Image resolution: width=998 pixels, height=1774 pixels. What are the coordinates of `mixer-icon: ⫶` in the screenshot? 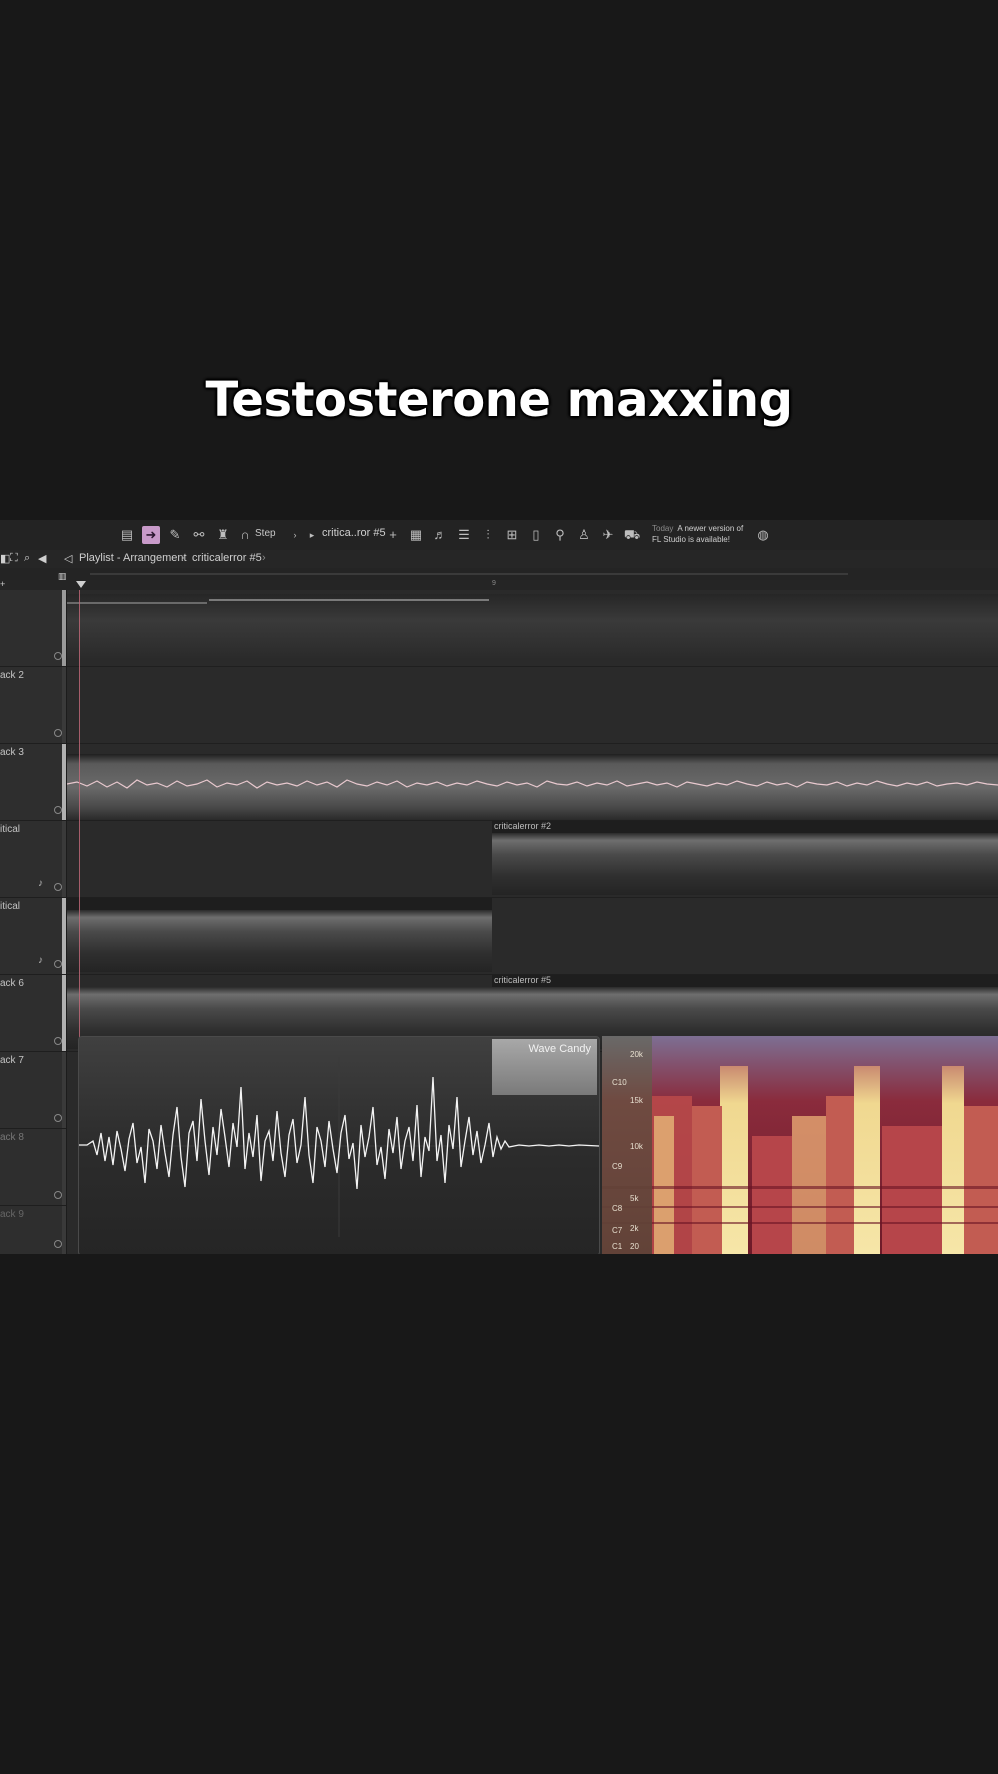 It's located at (488, 535).